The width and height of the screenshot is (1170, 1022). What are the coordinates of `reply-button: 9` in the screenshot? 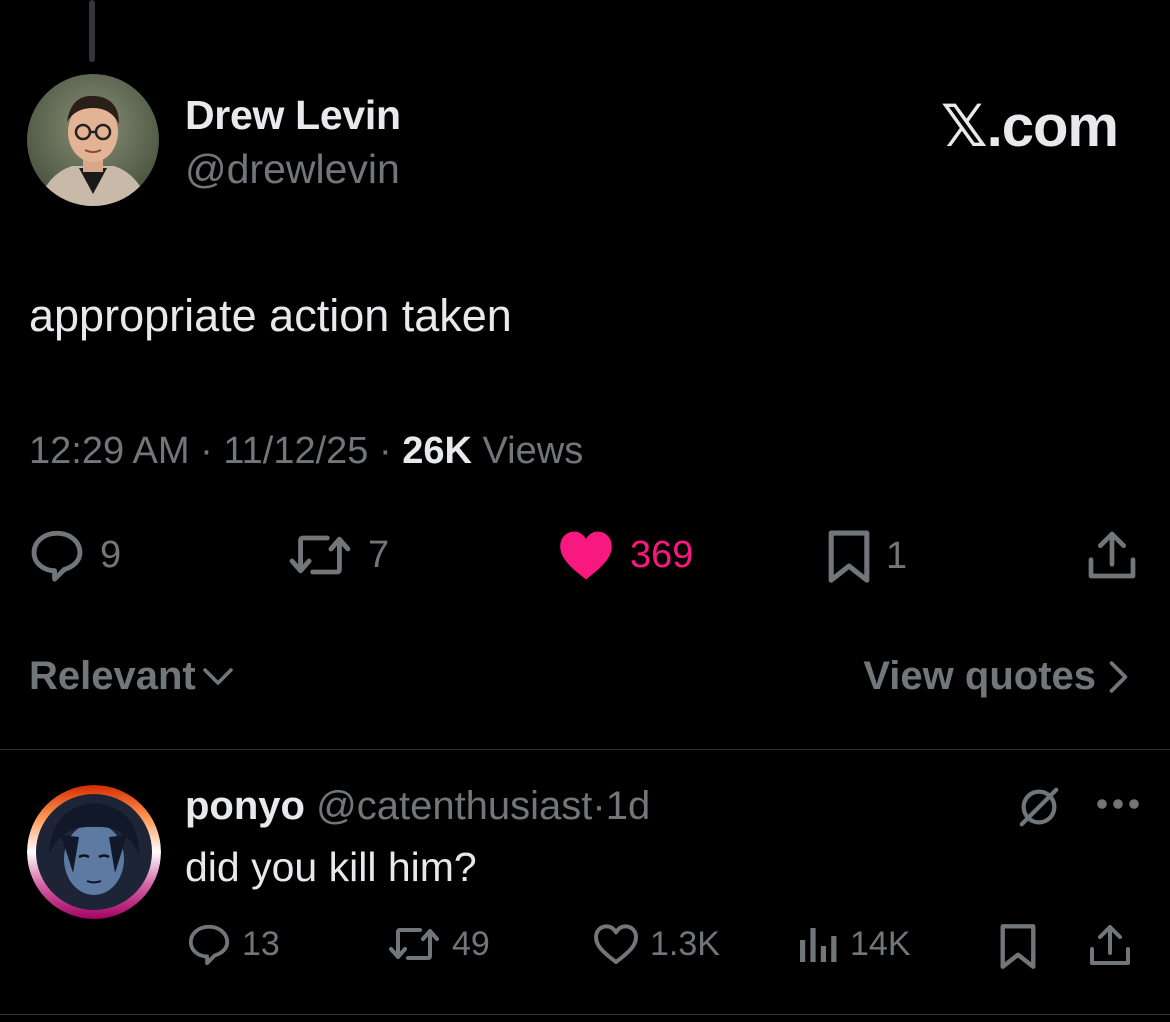 It's located at (74, 555).